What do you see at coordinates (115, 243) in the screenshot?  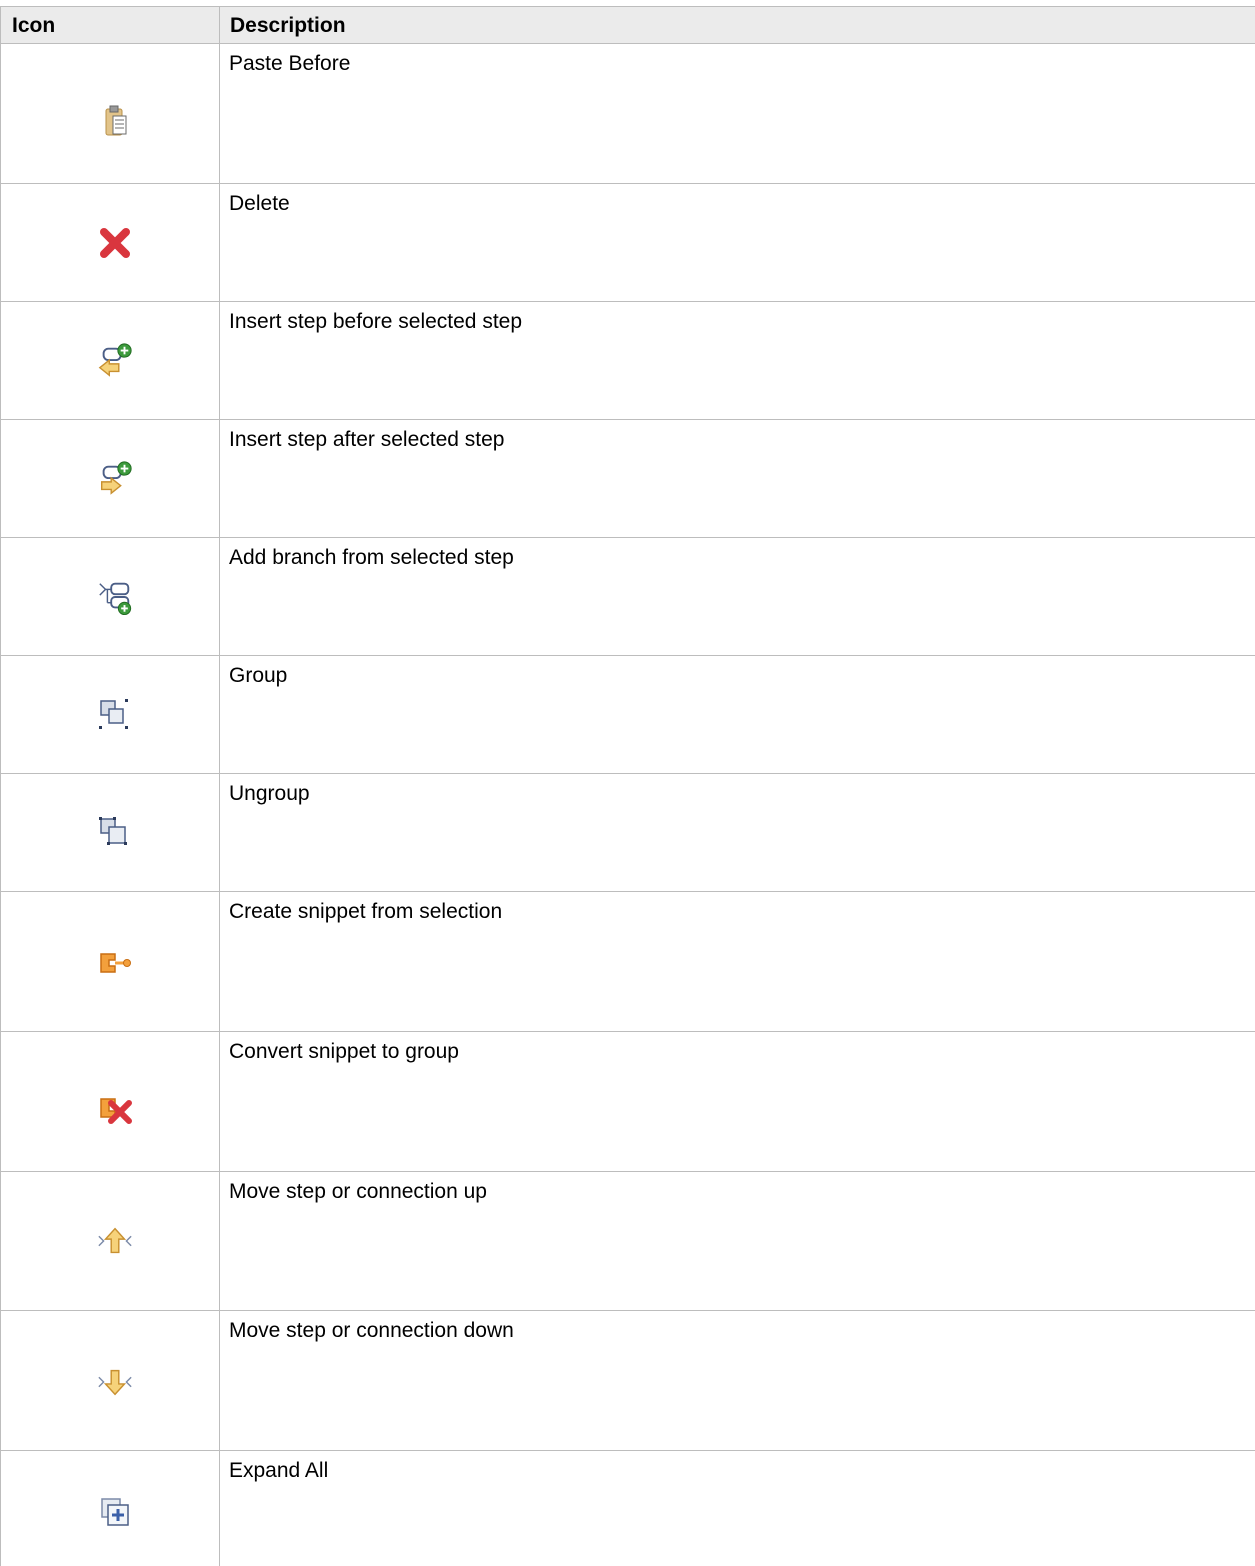 I see `delete-icon` at bounding box center [115, 243].